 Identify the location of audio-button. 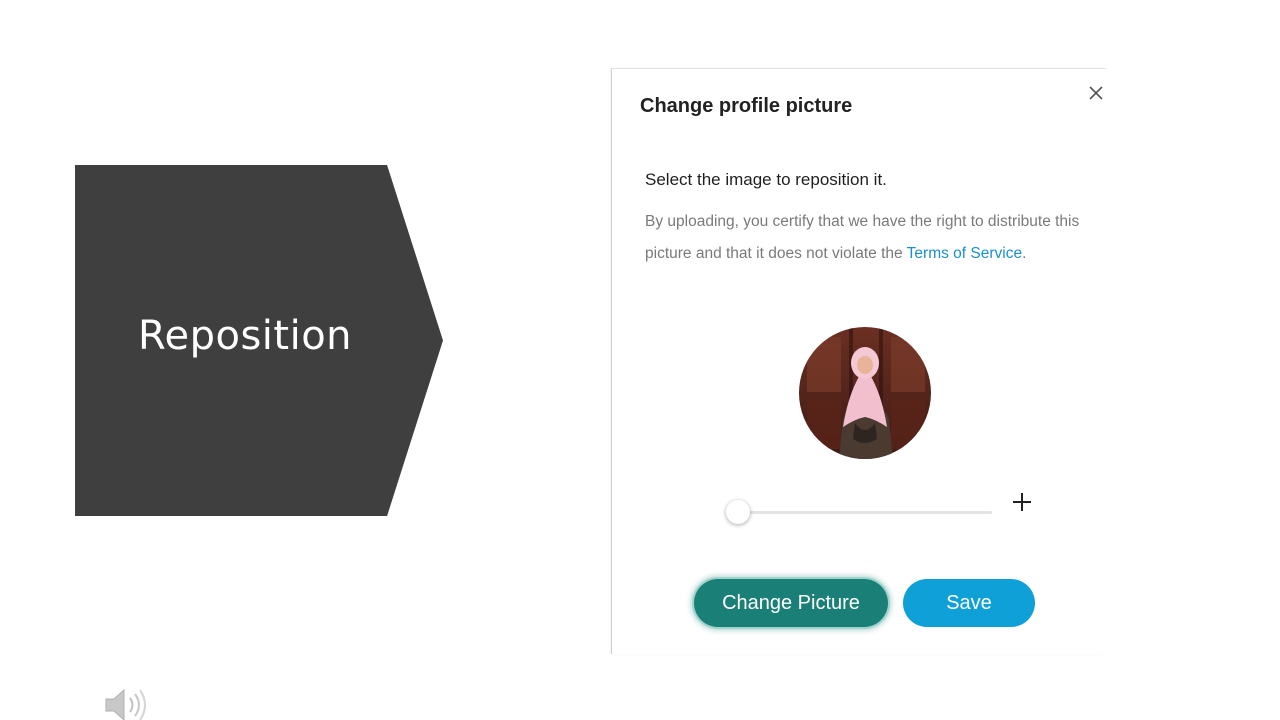
(127, 704).